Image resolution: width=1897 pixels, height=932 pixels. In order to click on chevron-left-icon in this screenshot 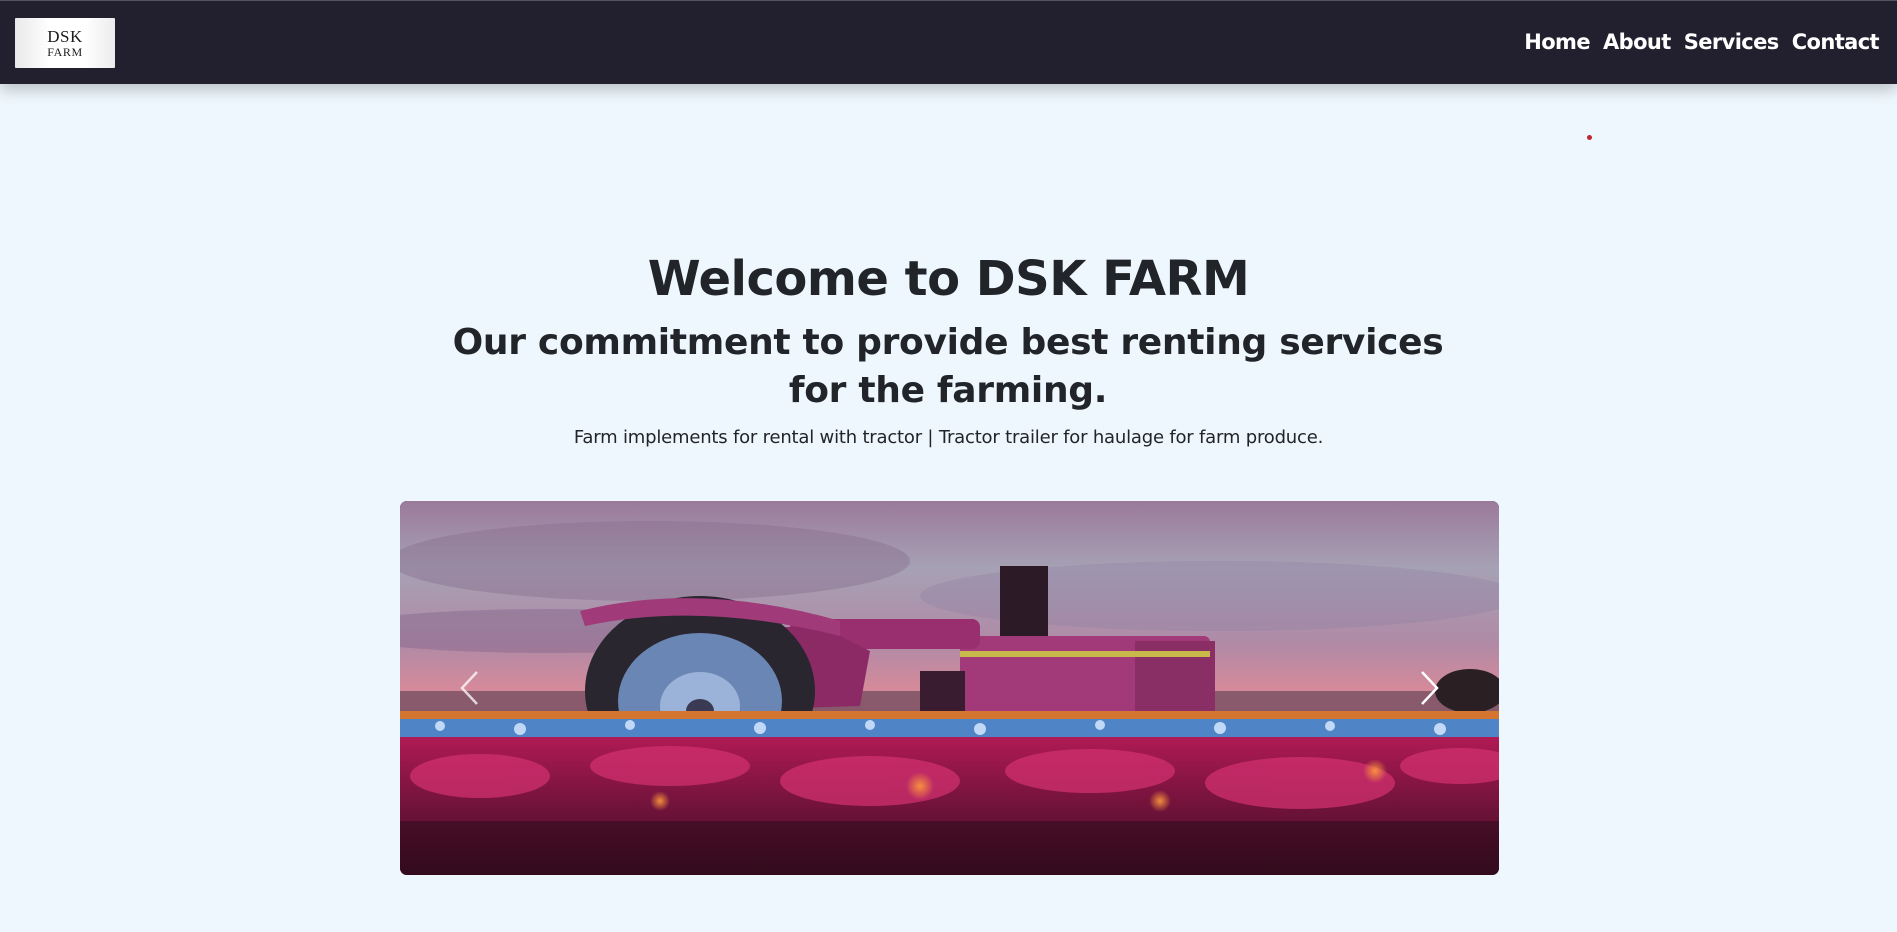, I will do `click(469, 688)`.